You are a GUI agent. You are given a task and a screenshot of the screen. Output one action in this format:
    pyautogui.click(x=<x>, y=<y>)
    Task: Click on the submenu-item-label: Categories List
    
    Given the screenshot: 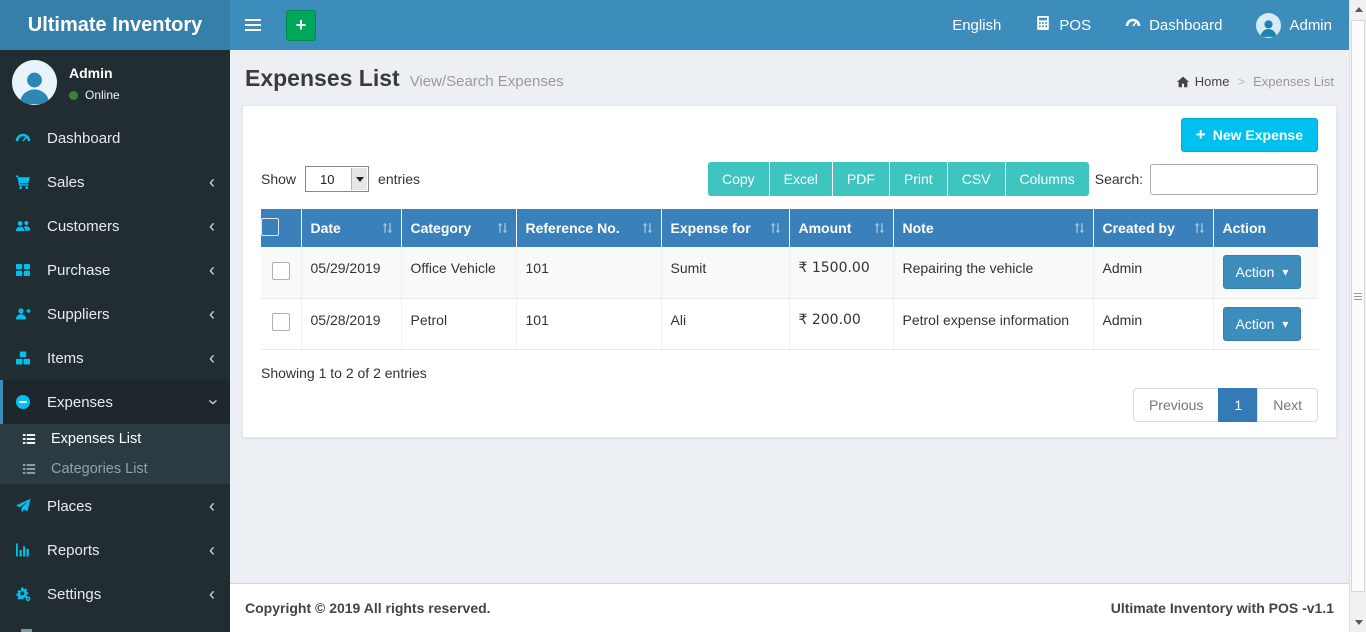 What is the action you would take?
    pyautogui.click(x=99, y=469)
    